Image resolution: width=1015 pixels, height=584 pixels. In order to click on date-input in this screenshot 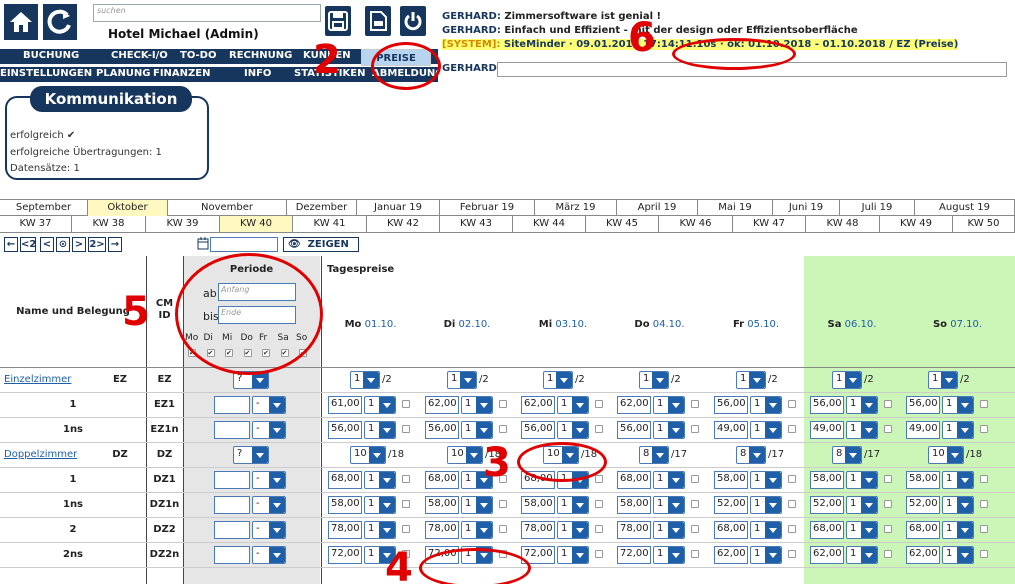, I will do `click(244, 244)`.